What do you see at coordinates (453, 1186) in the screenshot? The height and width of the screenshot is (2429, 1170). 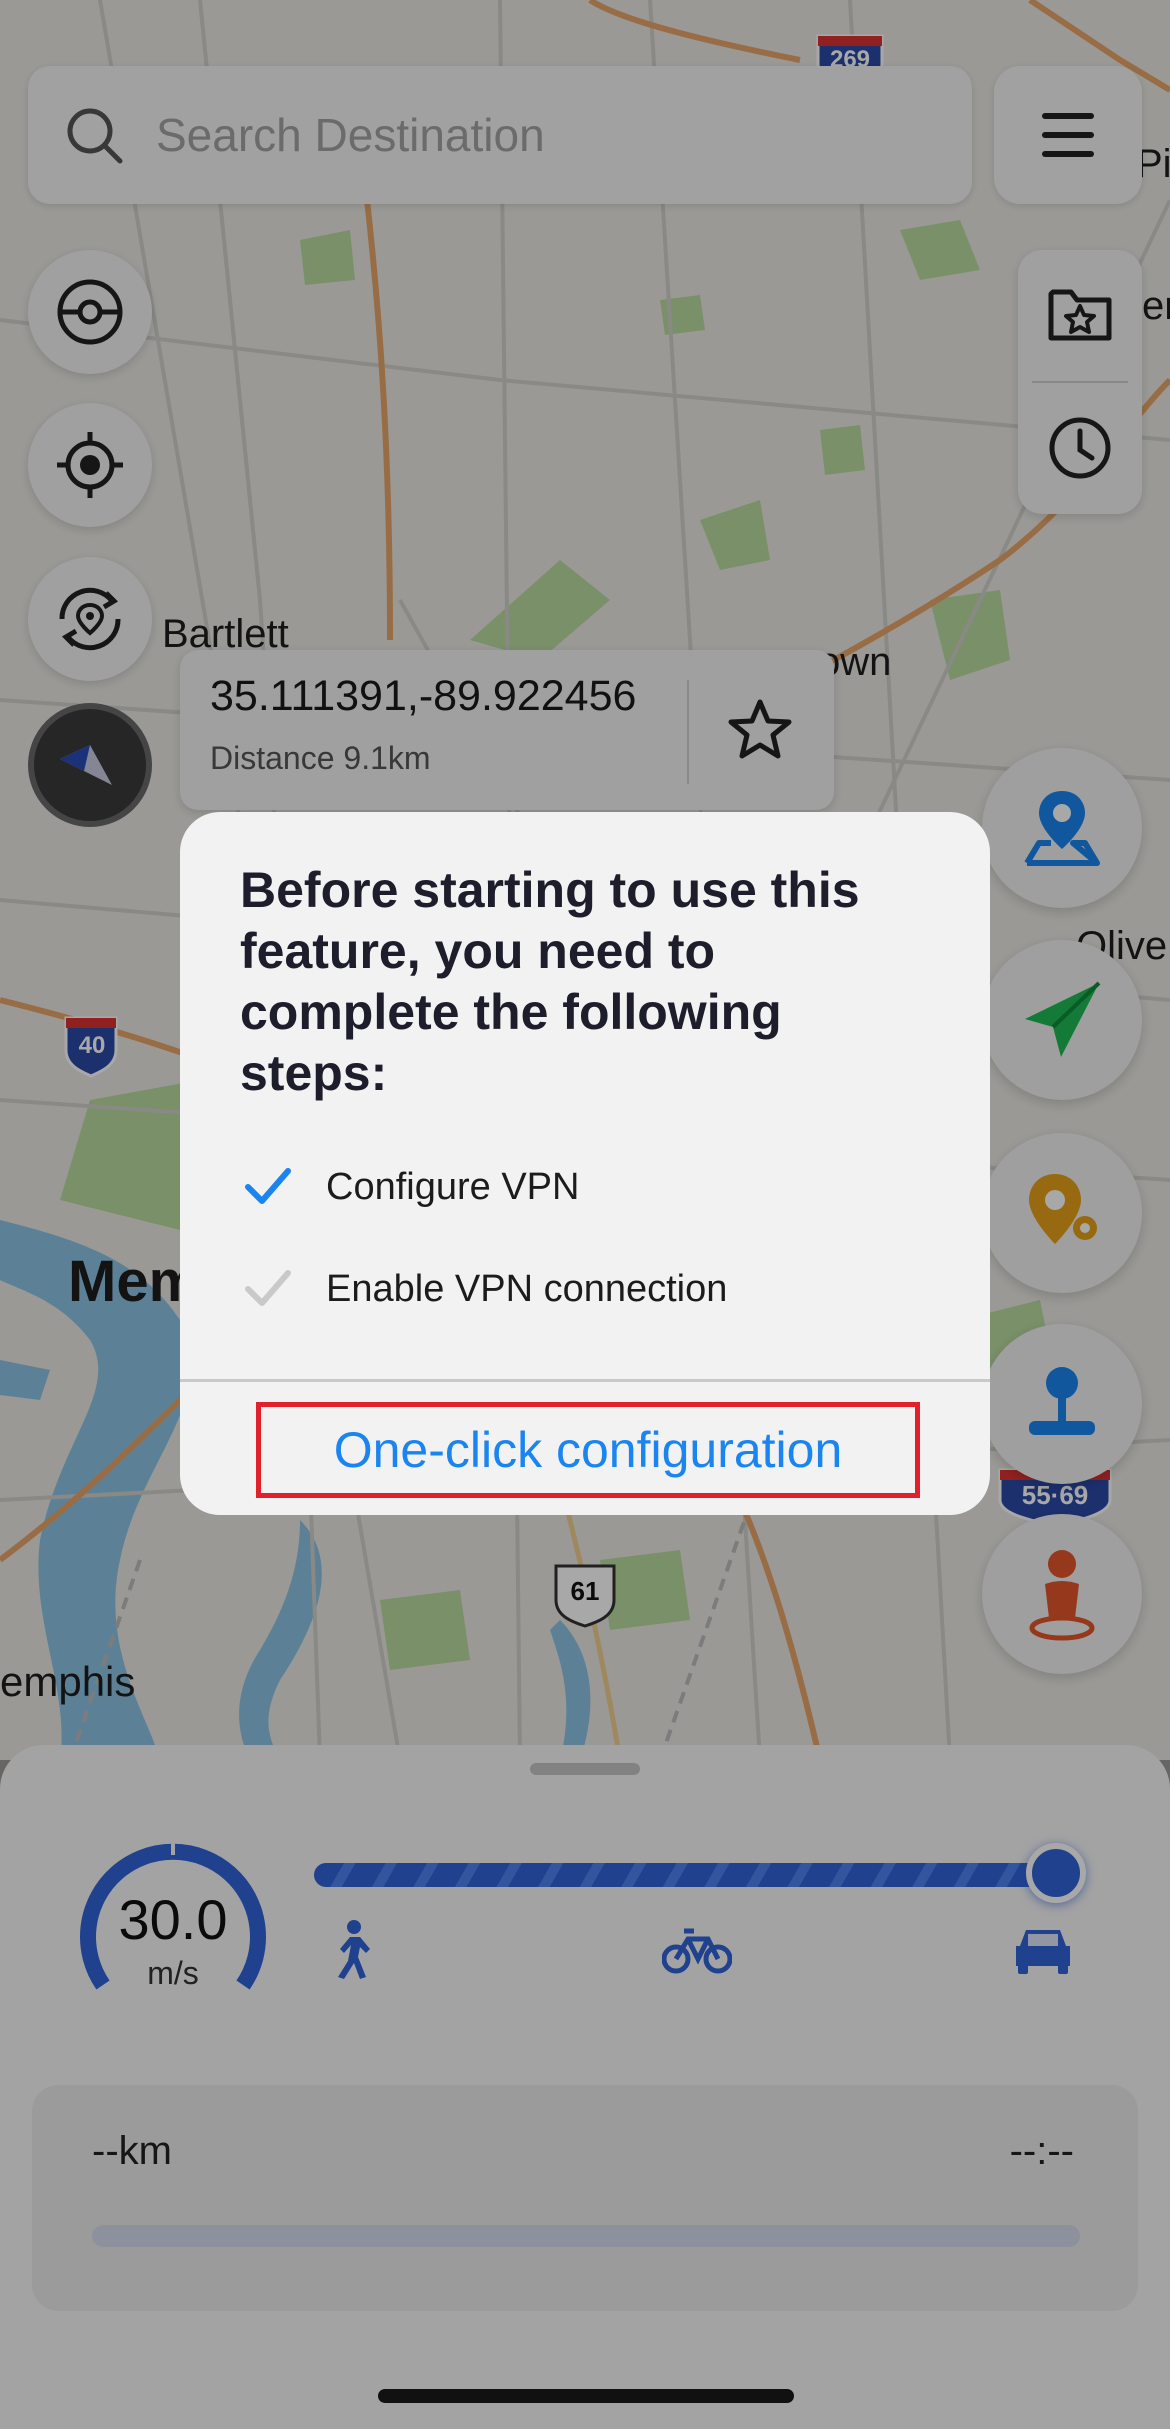 I see `step-label: Configure VPN` at bounding box center [453, 1186].